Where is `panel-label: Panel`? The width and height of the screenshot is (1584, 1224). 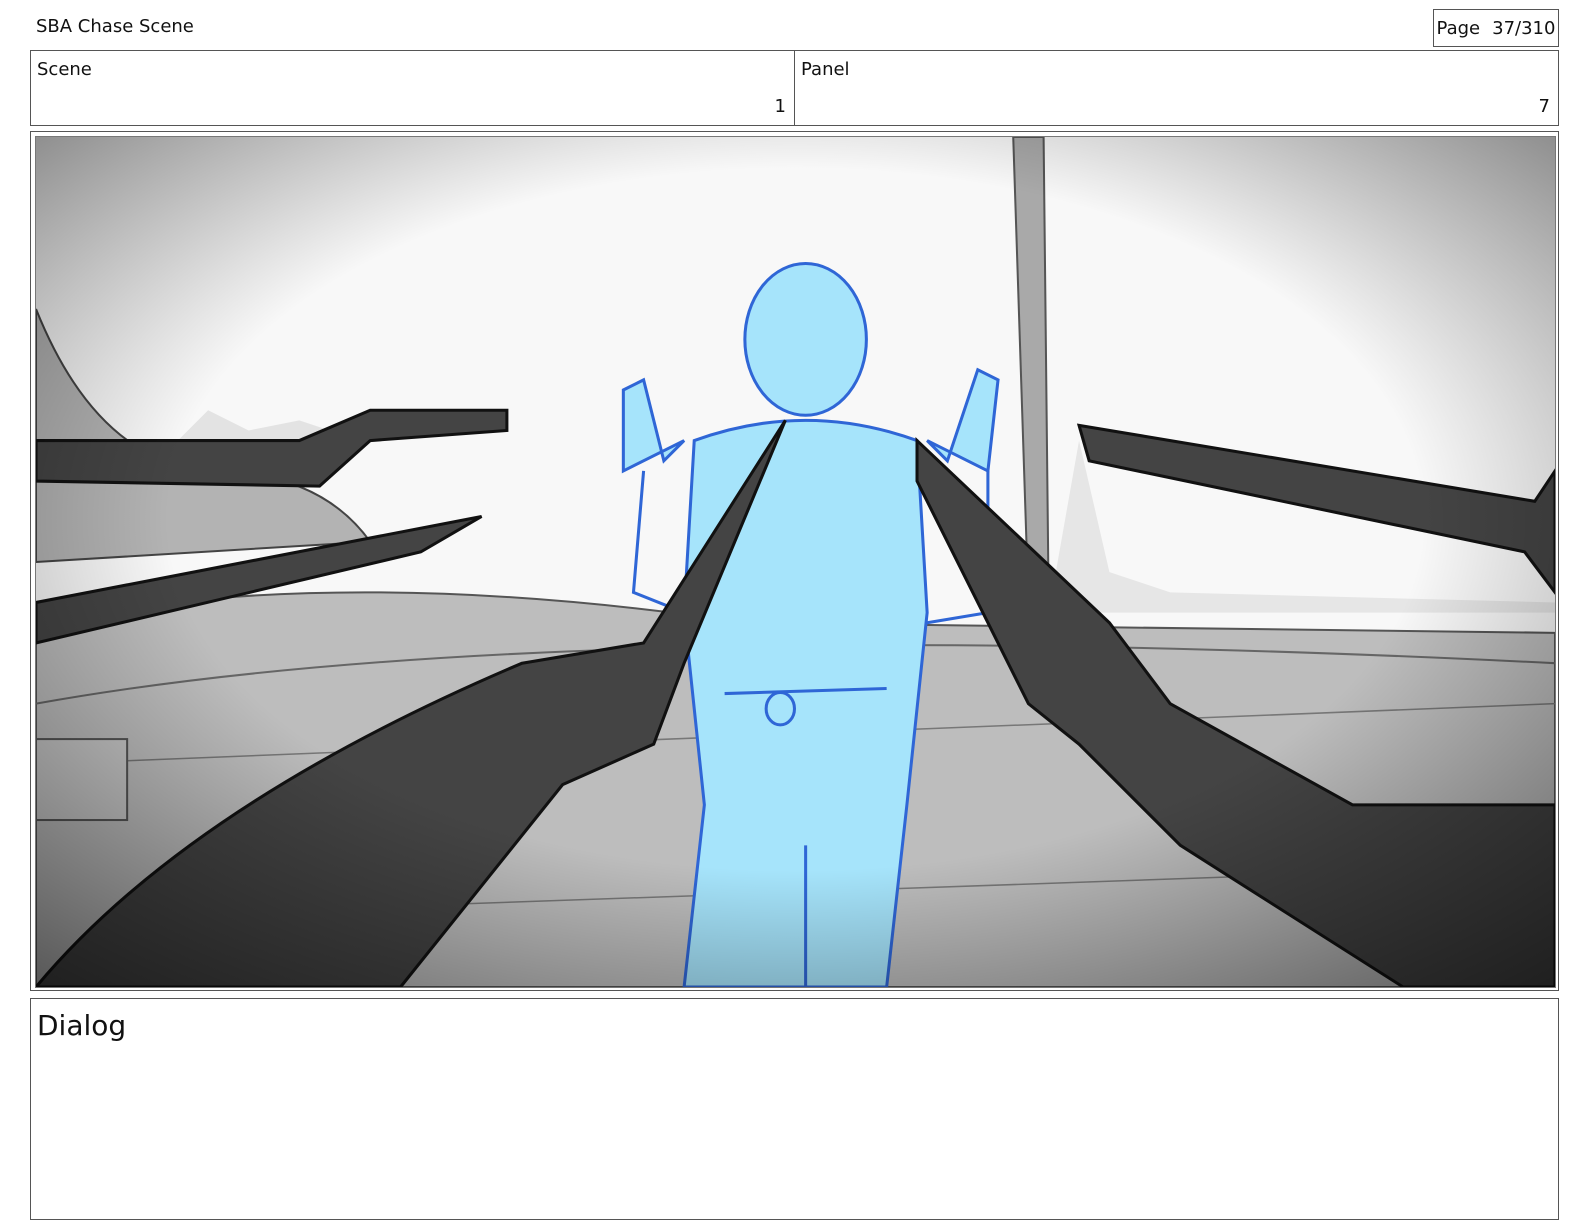 panel-label: Panel is located at coordinates (825, 69).